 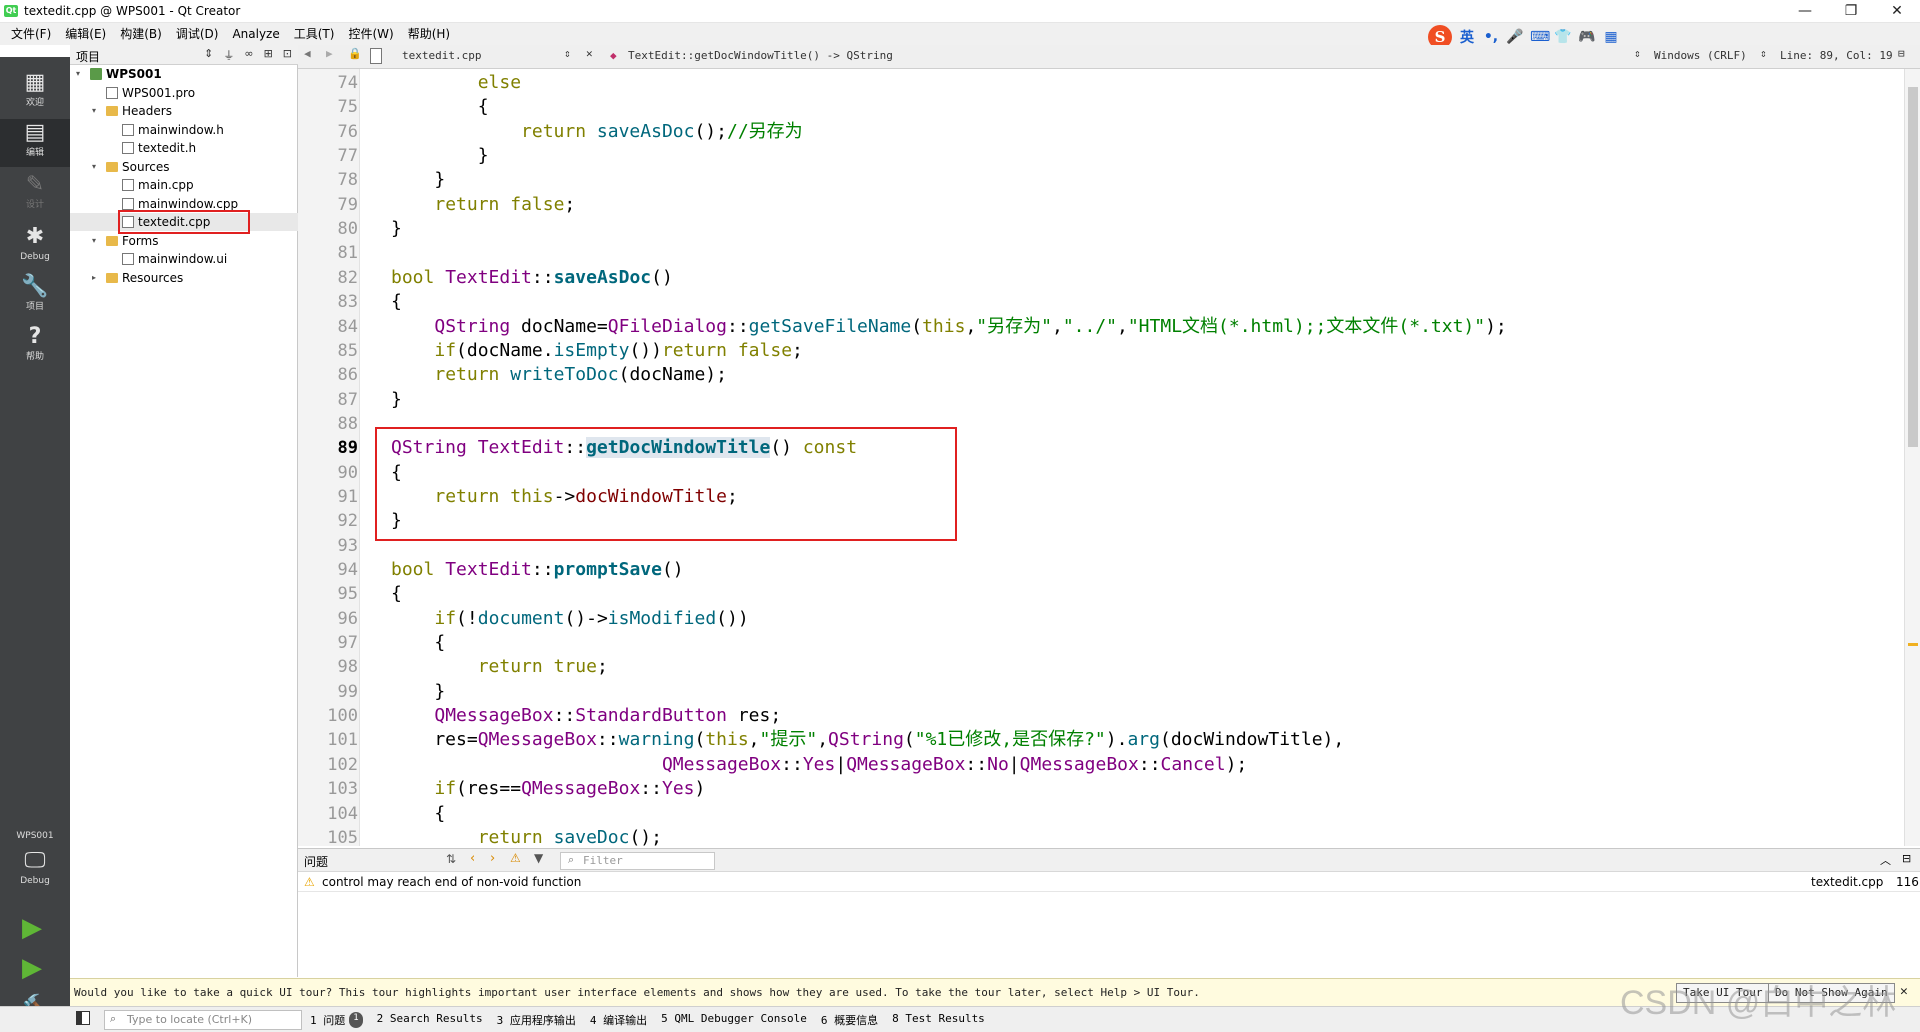 What do you see at coordinates (184, 93) in the screenshot?
I see `tree-item: WPS001.pro` at bounding box center [184, 93].